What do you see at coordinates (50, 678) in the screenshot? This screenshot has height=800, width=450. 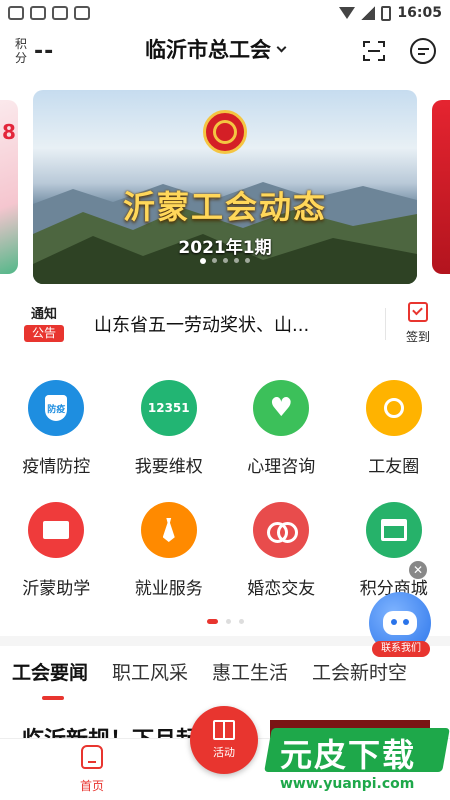 I see `tab-union-news: 工会要闻` at bounding box center [50, 678].